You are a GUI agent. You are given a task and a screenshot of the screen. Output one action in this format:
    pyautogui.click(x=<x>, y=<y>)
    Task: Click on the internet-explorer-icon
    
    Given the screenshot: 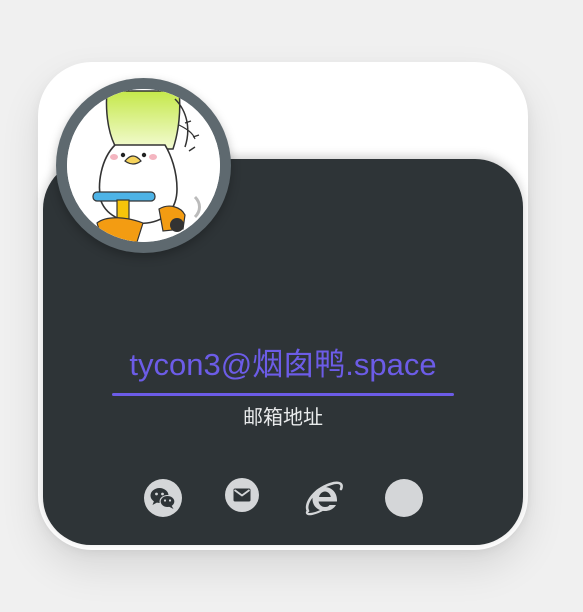 What is the action you would take?
    pyautogui.click(x=324, y=498)
    